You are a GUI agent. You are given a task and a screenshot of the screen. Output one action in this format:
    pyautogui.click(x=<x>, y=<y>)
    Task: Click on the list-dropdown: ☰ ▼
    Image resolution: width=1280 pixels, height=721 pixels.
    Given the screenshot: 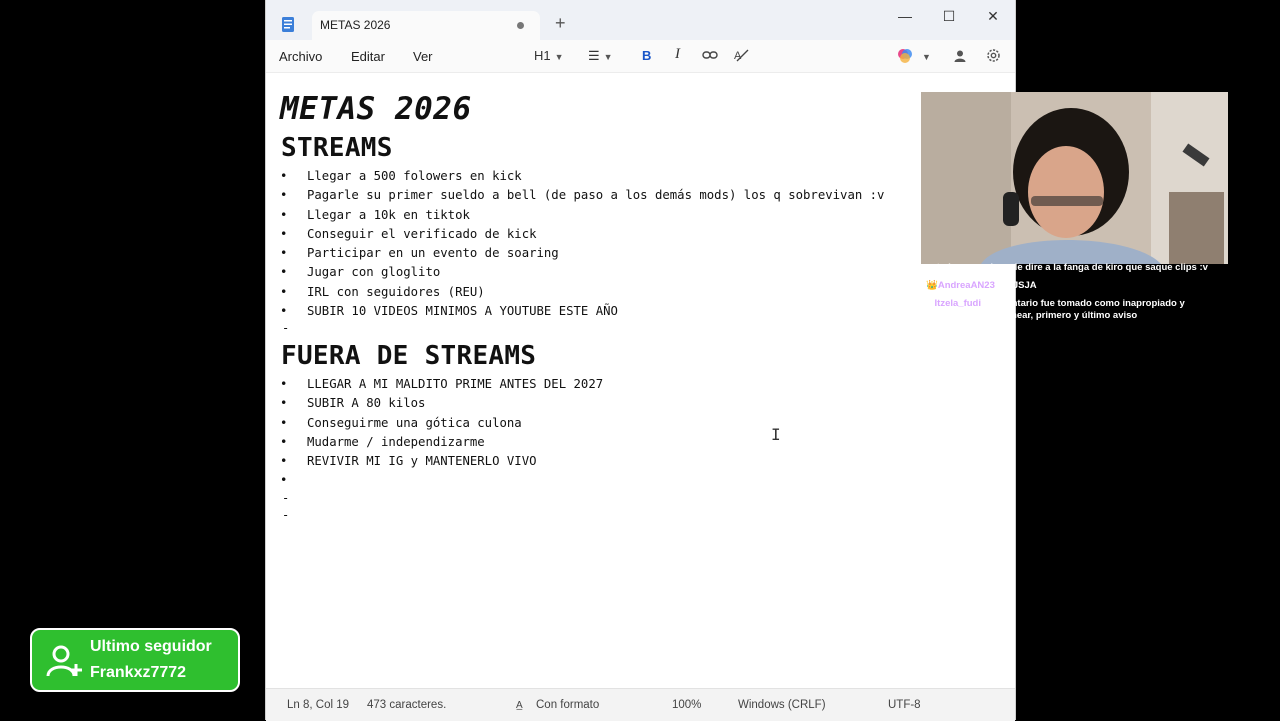 What is the action you would take?
    pyautogui.click(x=600, y=56)
    